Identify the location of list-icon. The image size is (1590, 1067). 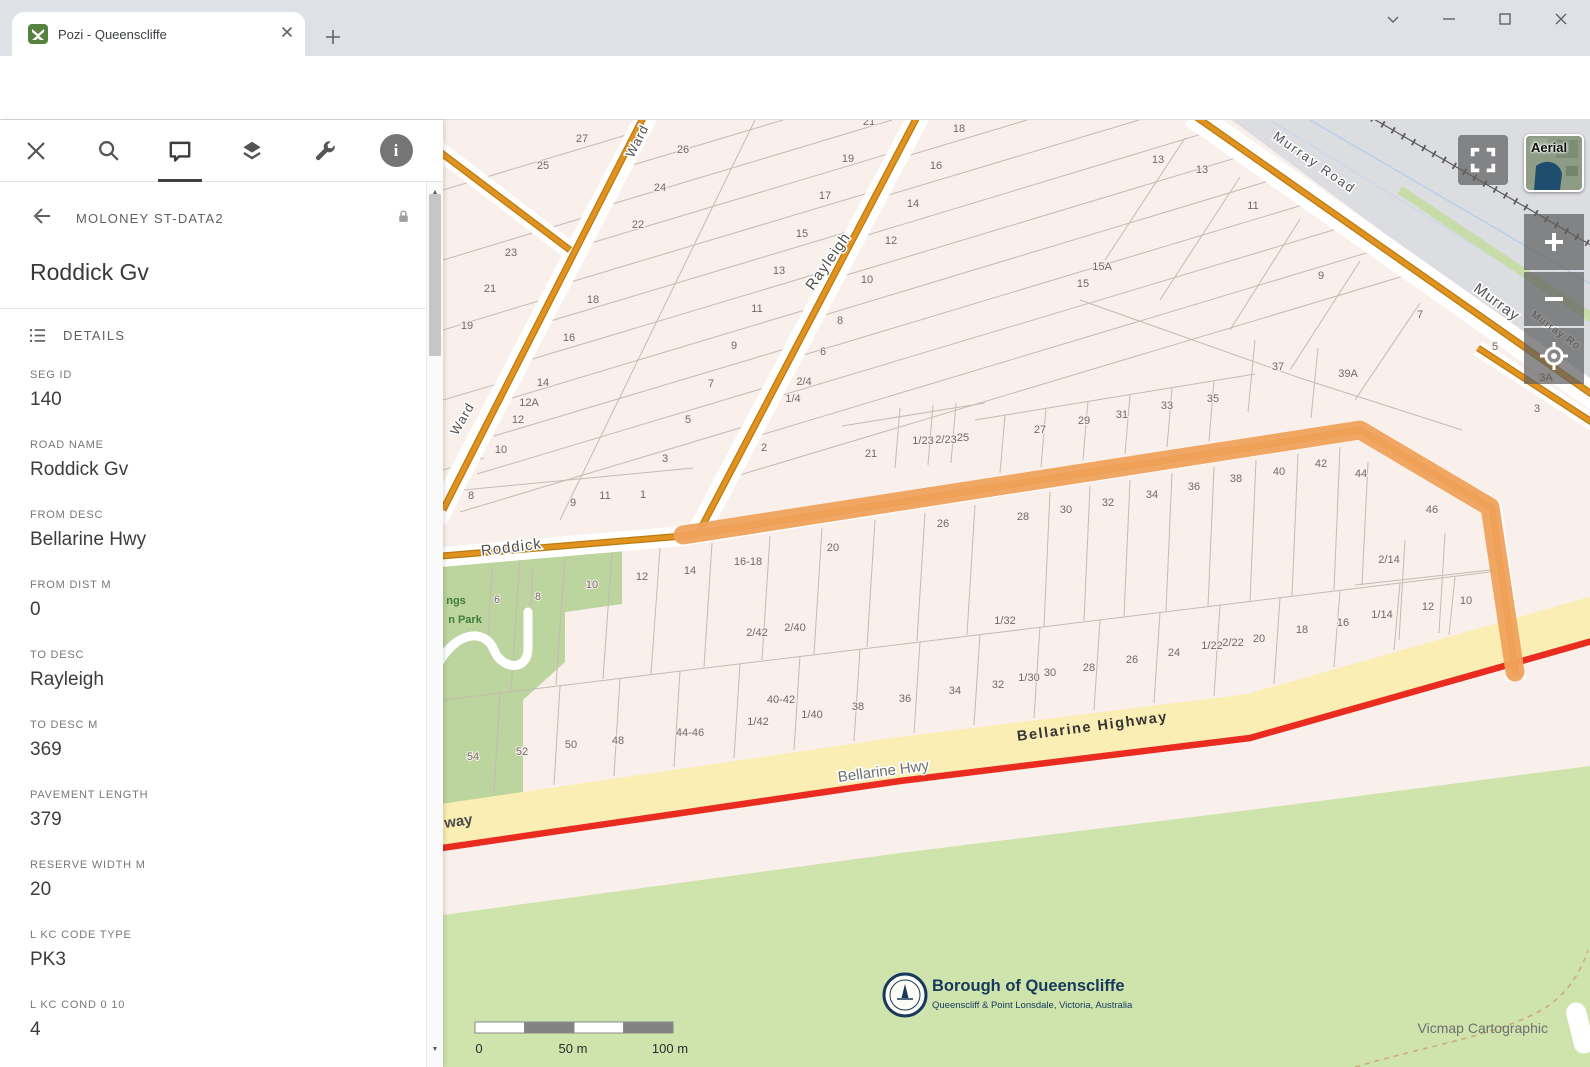
(37, 335).